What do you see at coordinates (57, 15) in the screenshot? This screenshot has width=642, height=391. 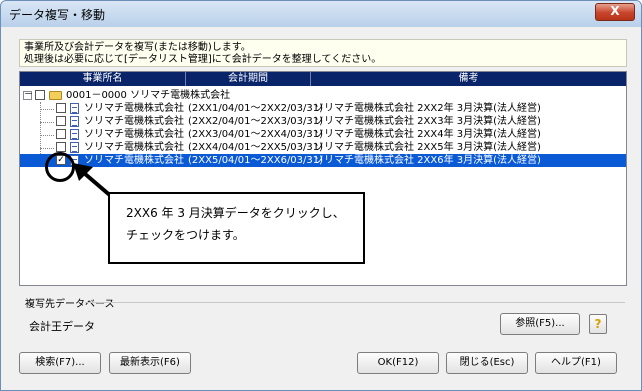 I see `window-title: データ複写・移動` at bounding box center [57, 15].